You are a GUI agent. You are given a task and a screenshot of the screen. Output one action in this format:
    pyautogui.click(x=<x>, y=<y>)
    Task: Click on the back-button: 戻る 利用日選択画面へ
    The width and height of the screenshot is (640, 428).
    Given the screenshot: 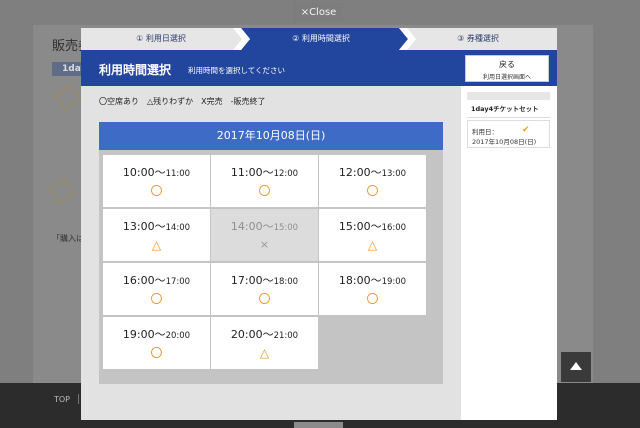 What is the action you would take?
    pyautogui.click(x=507, y=68)
    